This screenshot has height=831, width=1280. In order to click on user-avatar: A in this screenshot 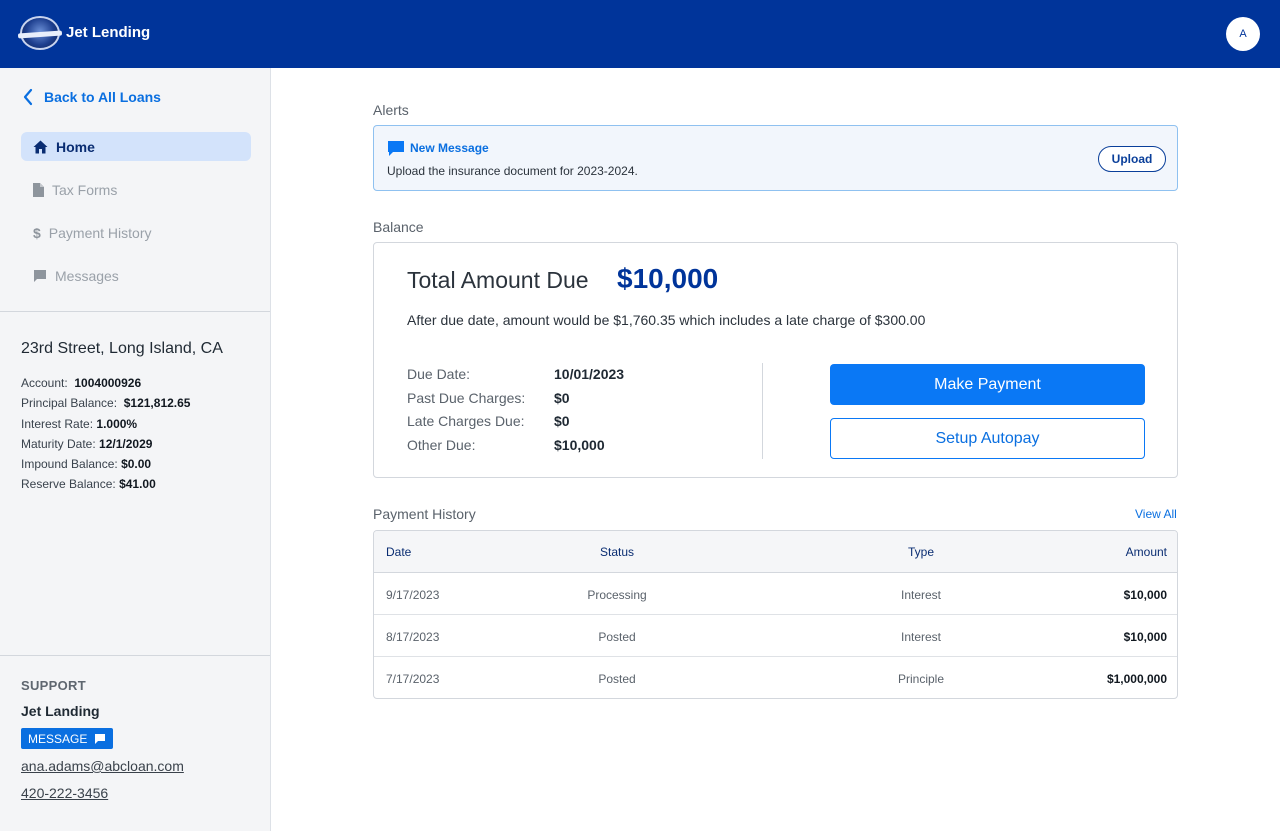, I will do `click(1243, 34)`.